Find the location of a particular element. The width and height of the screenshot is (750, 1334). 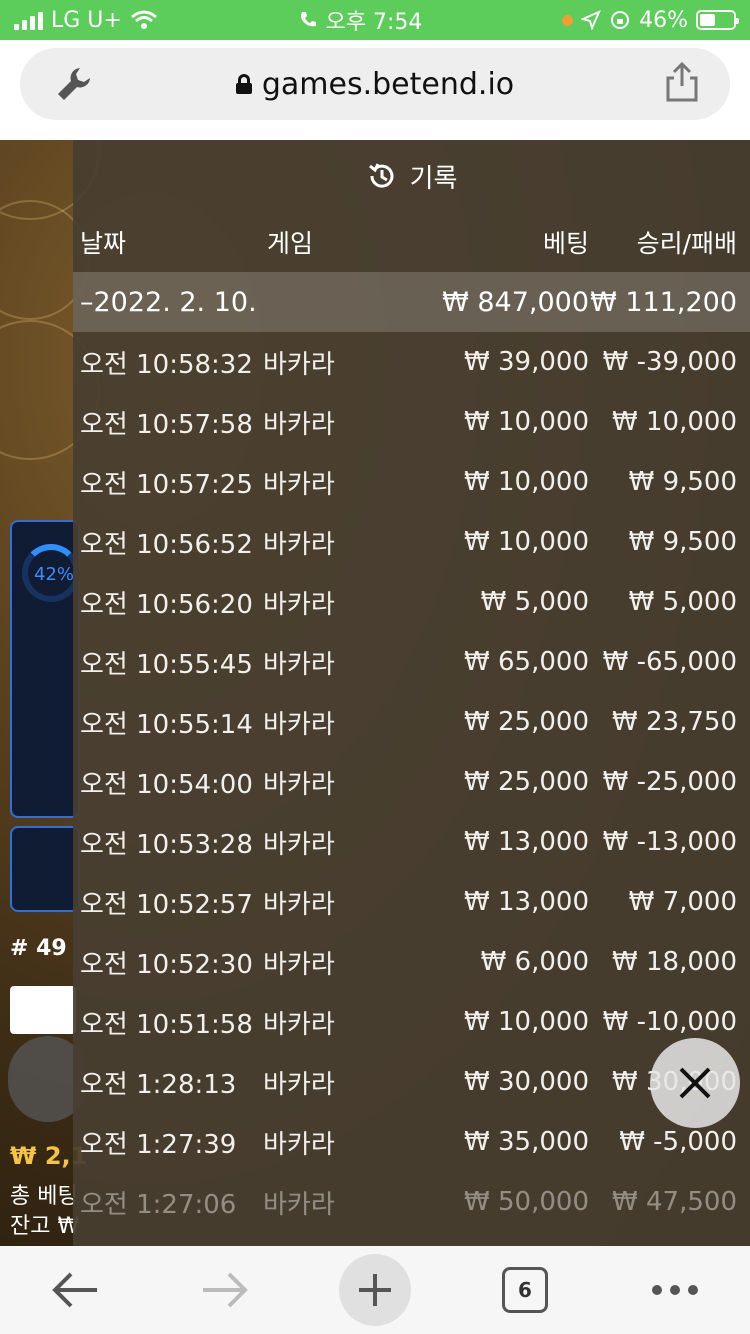

close-icon is located at coordinates (695, 1083).